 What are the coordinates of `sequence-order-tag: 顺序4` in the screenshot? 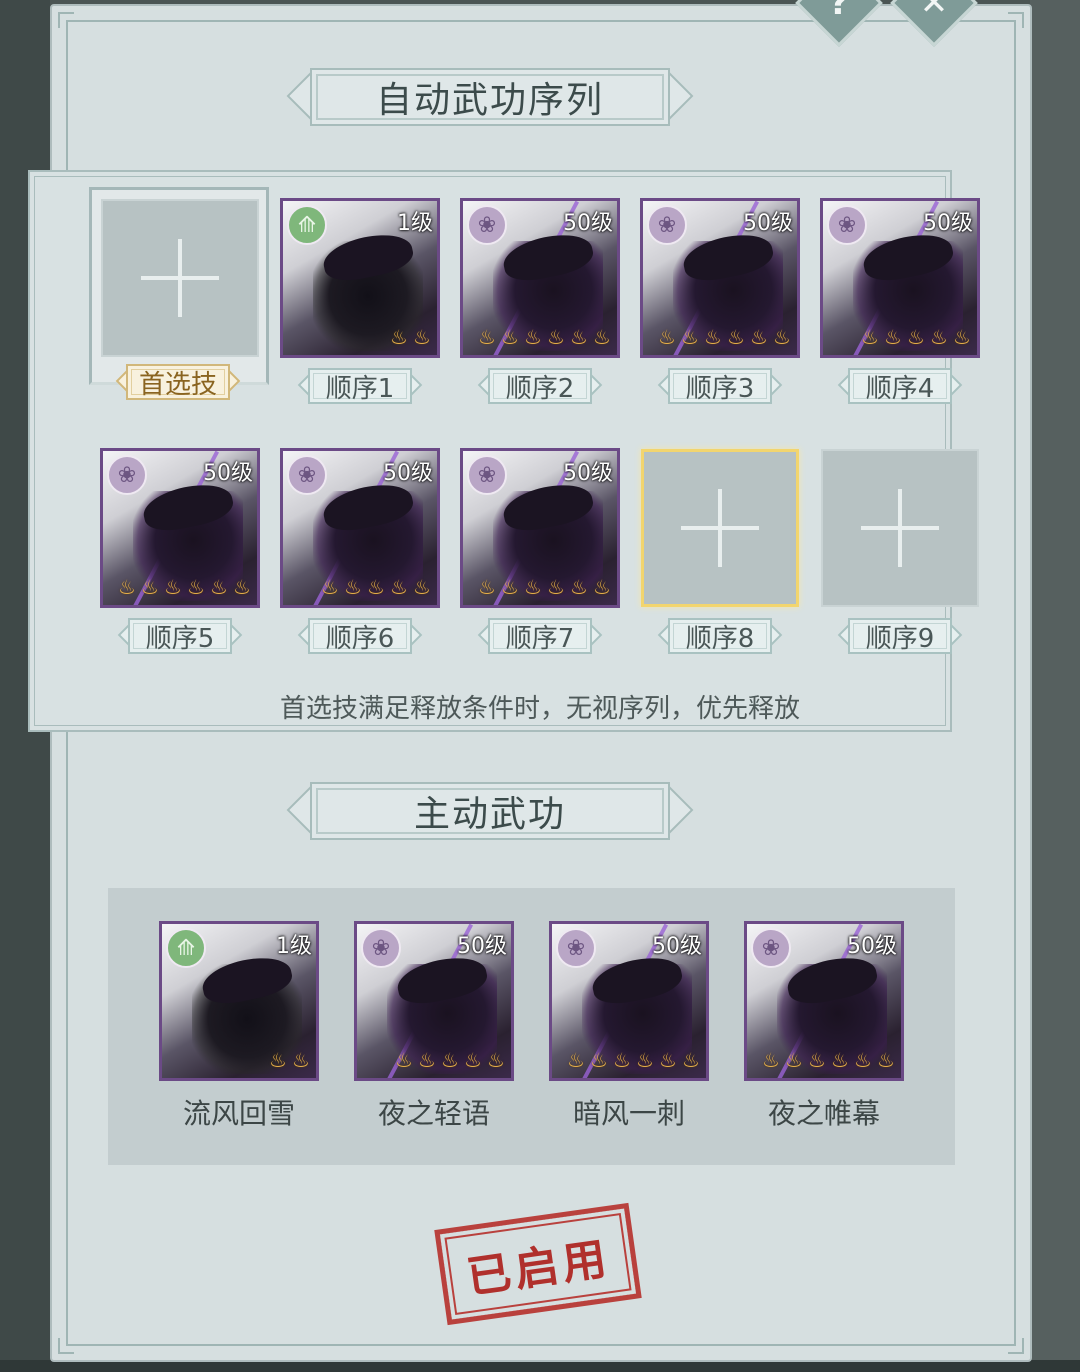 It's located at (900, 386).